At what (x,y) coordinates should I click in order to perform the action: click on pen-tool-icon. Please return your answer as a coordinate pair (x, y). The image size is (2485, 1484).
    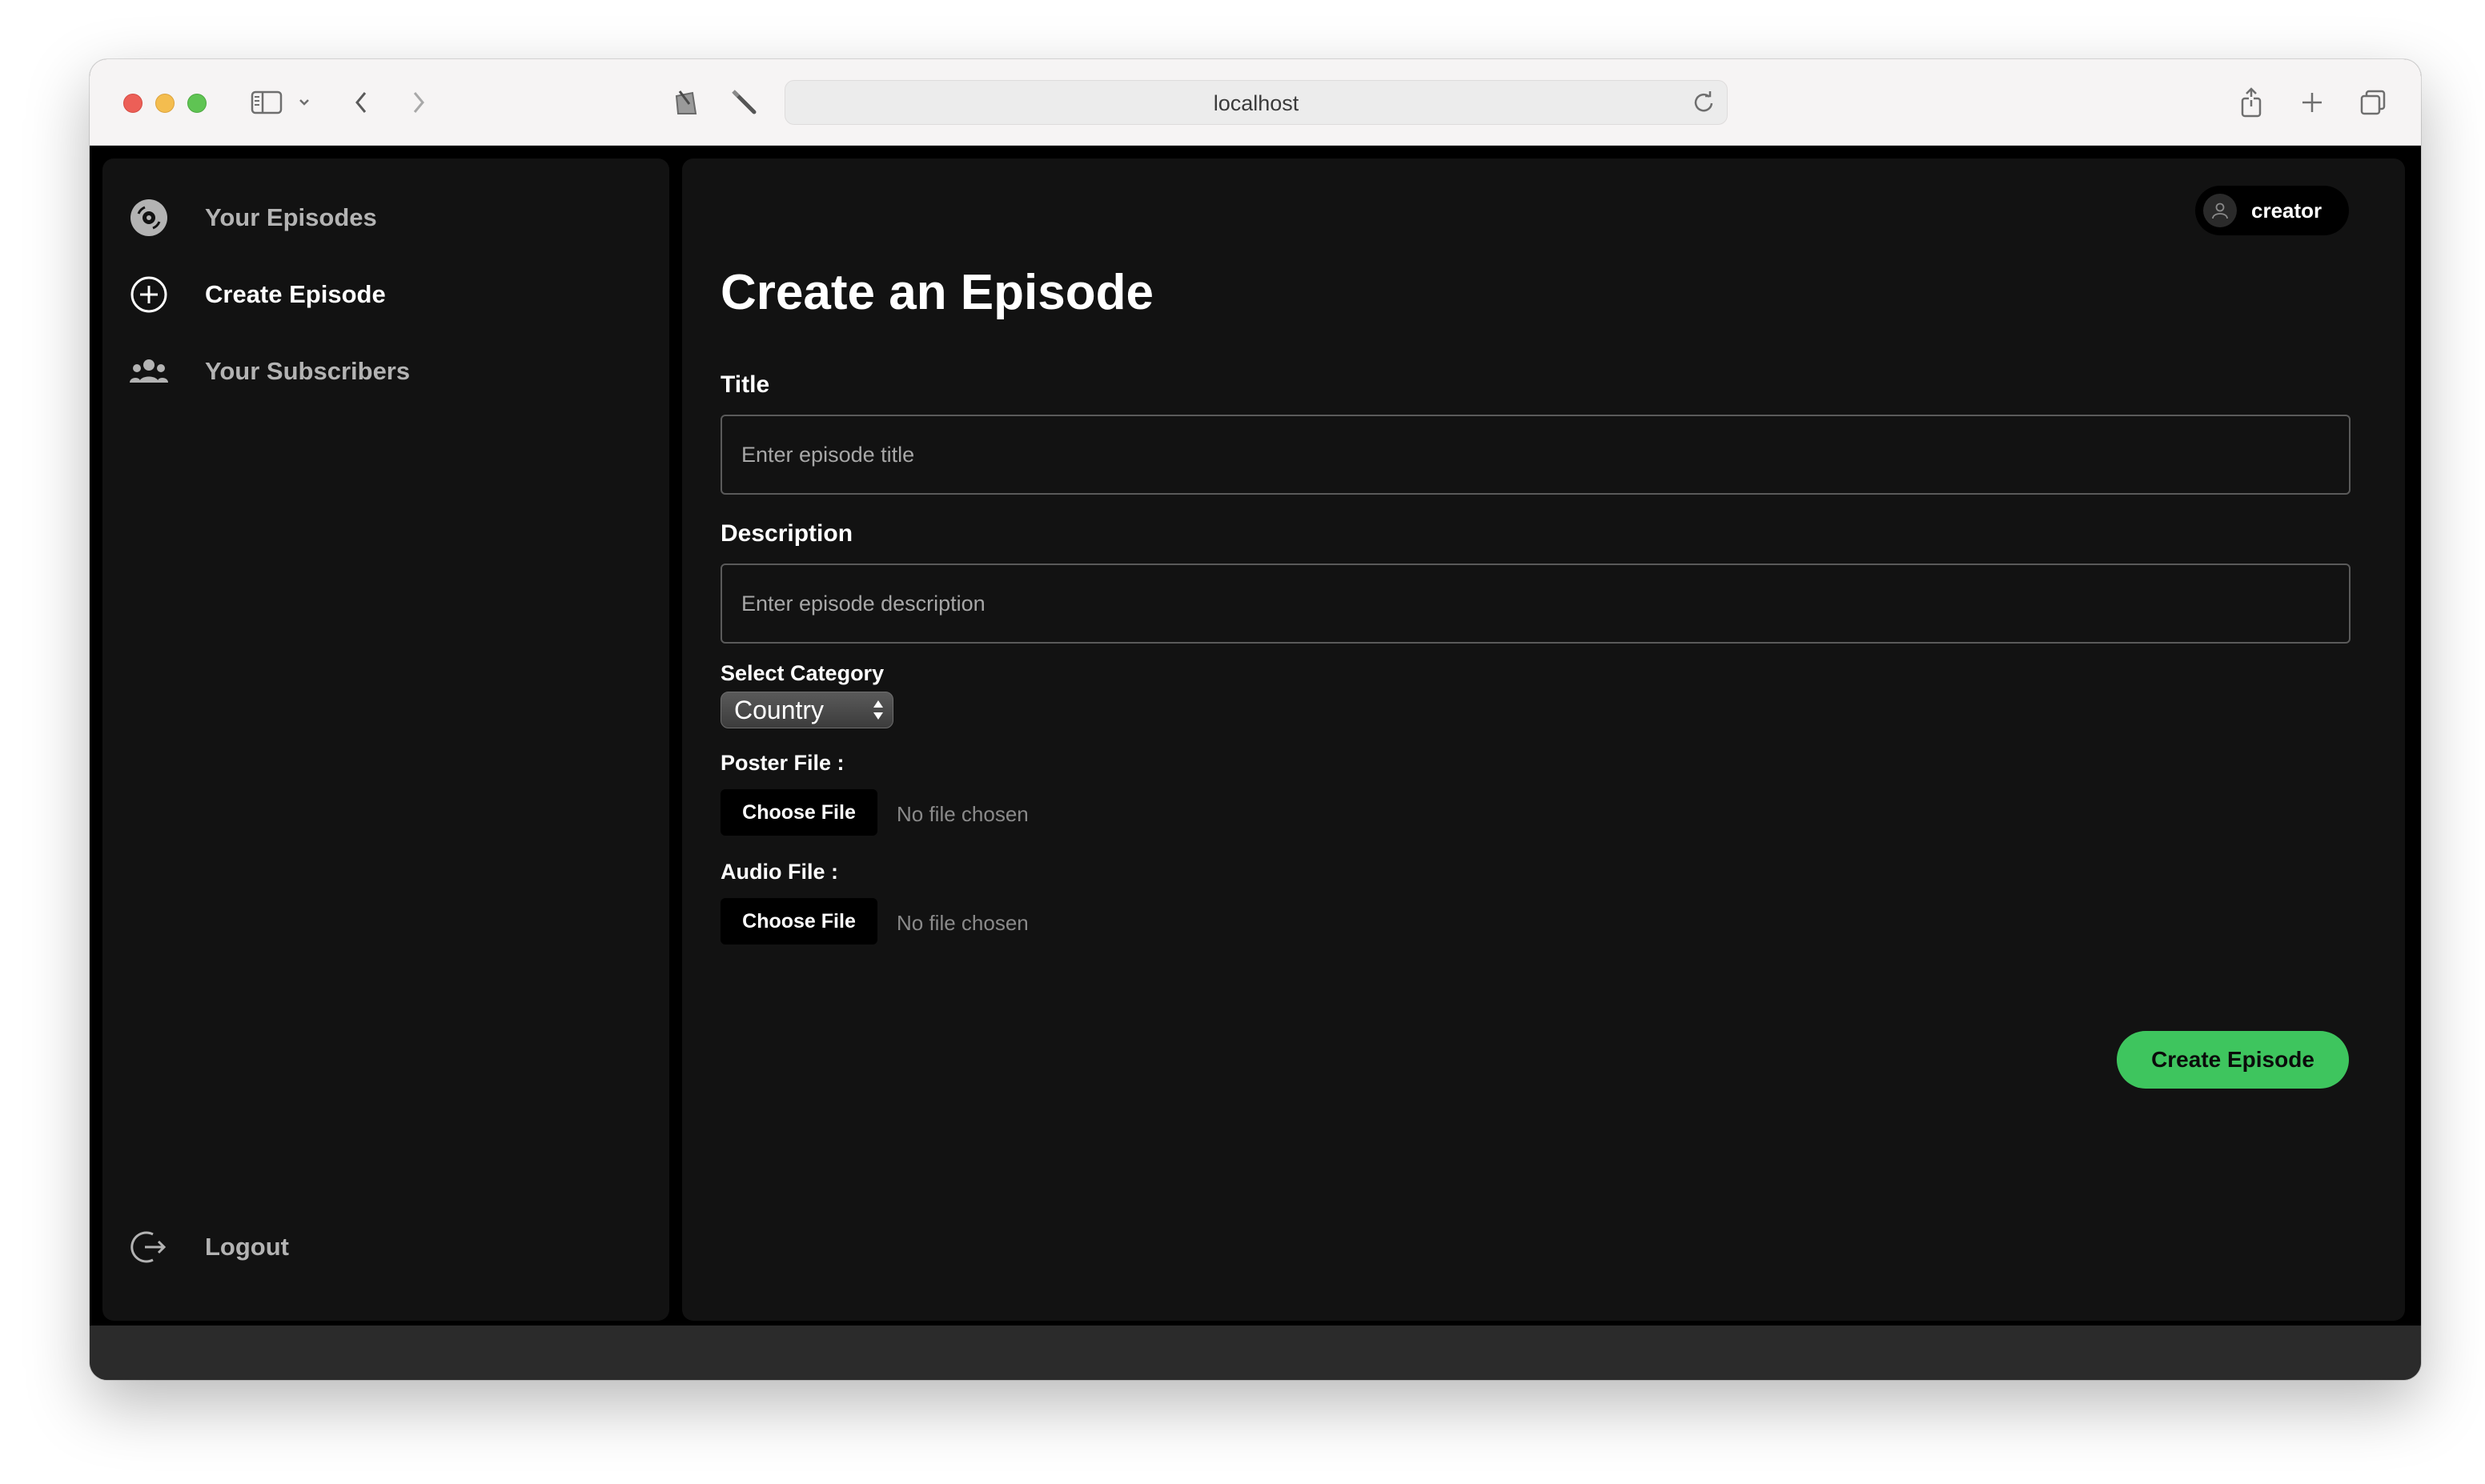
    Looking at the image, I should click on (744, 102).